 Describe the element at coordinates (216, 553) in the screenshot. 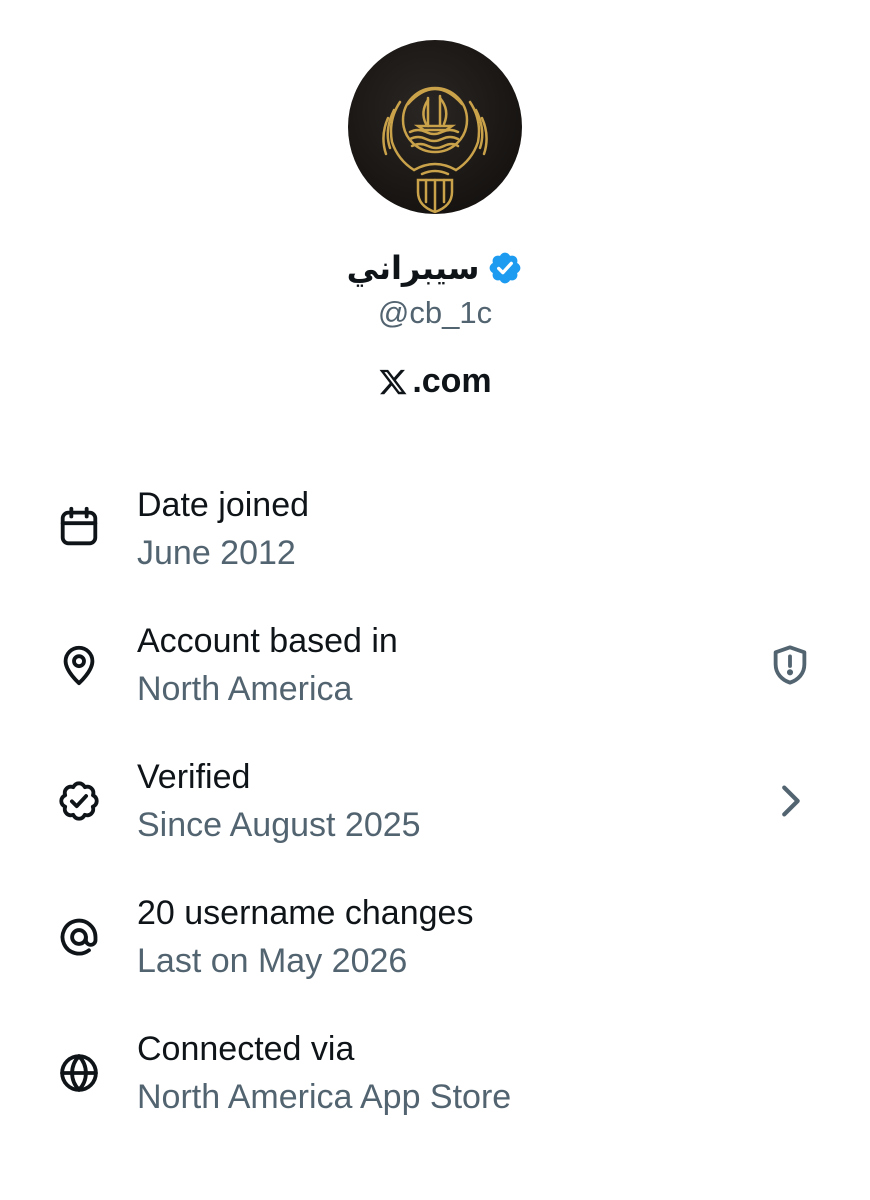

I see `date-joined-value: June 2012` at that location.